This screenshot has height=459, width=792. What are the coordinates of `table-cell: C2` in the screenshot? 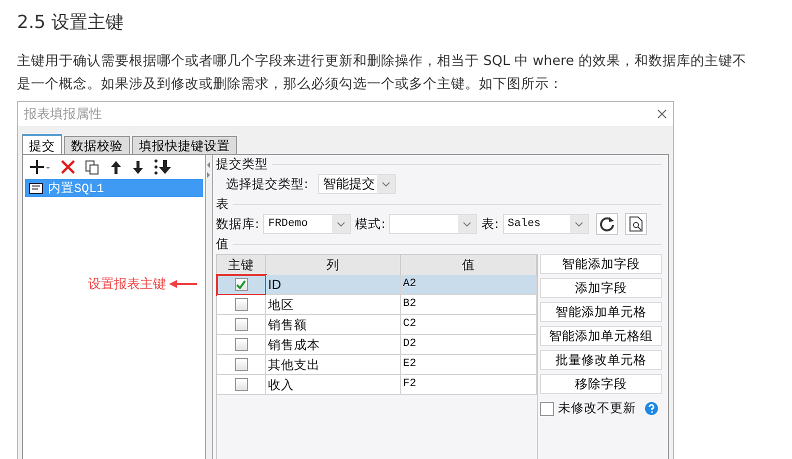 It's located at (469, 325).